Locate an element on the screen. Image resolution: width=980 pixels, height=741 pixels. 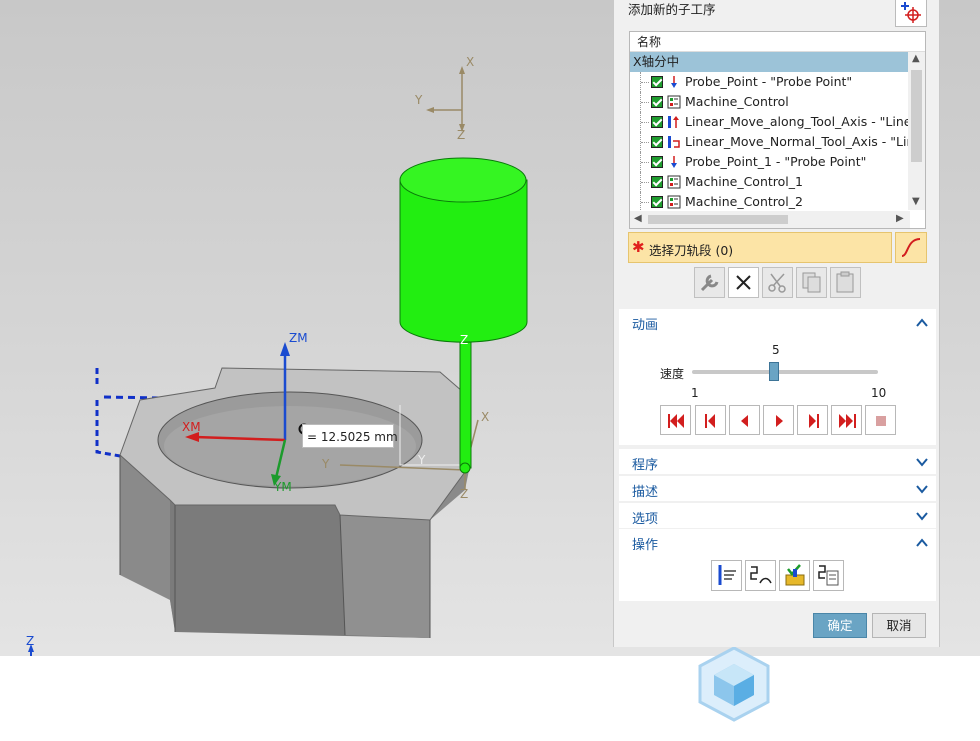
rewind-start-button is located at coordinates (675, 420).